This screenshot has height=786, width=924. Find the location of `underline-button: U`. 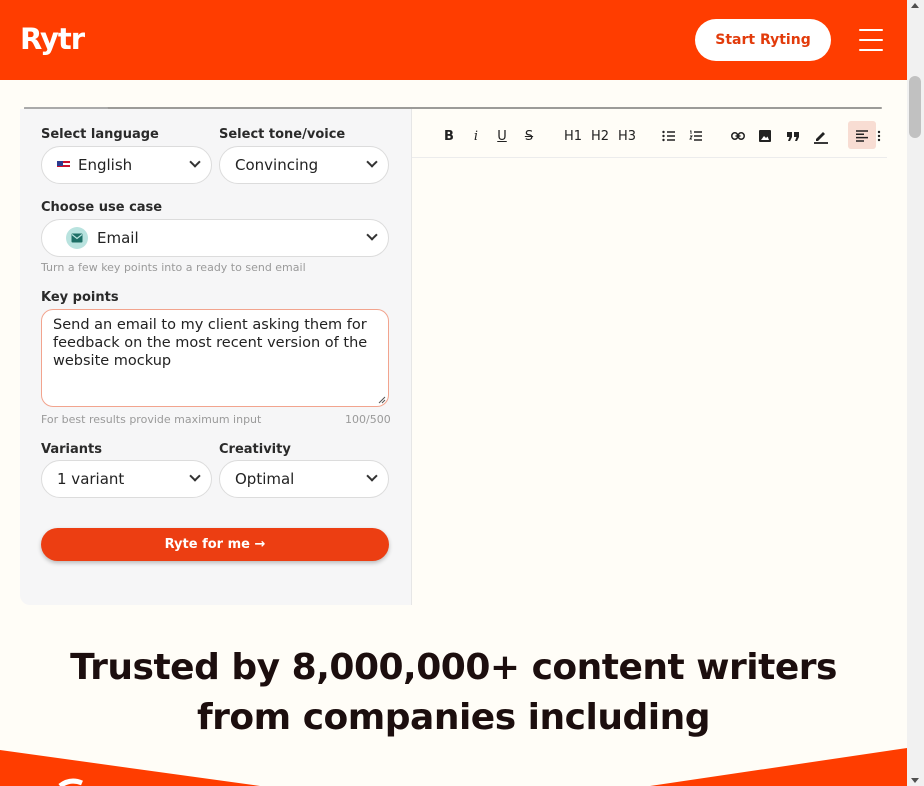

underline-button: U is located at coordinates (502, 136).